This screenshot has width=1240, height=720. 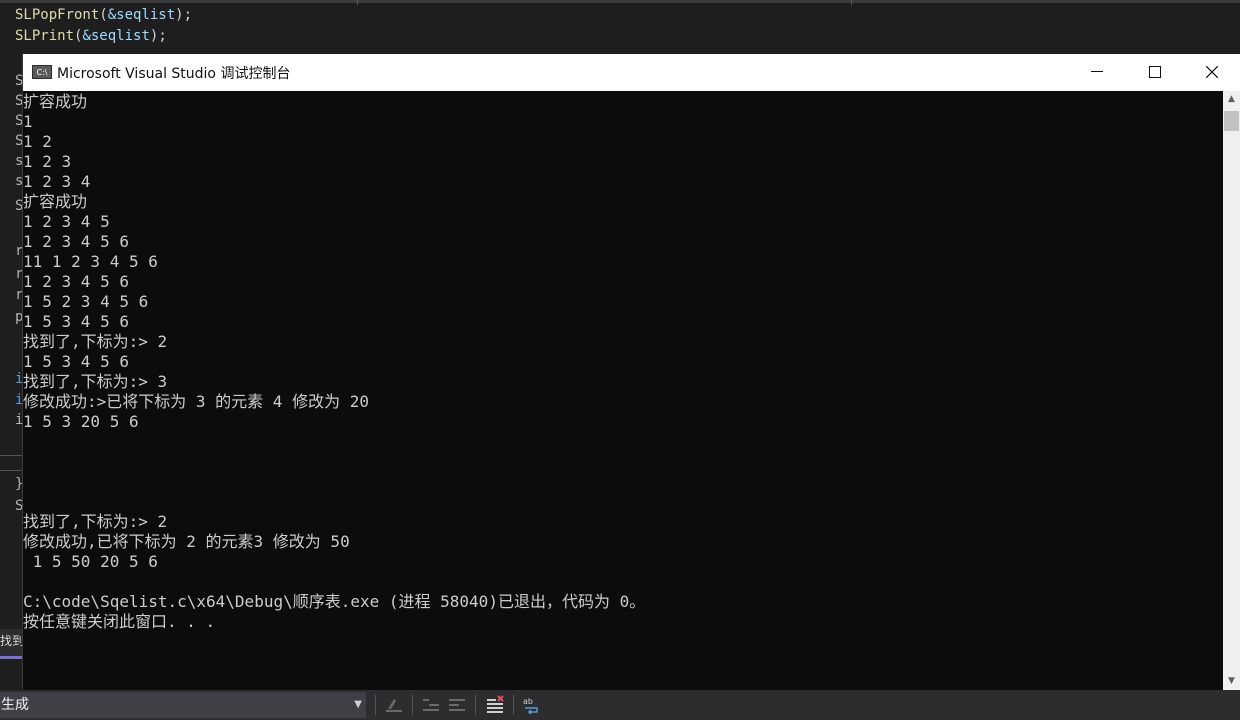 What do you see at coordinates (174, 74) in the screenshot?
I see `window-title: Microsoft Visual Studio 调试控制台` at bounding box center [174, 74].